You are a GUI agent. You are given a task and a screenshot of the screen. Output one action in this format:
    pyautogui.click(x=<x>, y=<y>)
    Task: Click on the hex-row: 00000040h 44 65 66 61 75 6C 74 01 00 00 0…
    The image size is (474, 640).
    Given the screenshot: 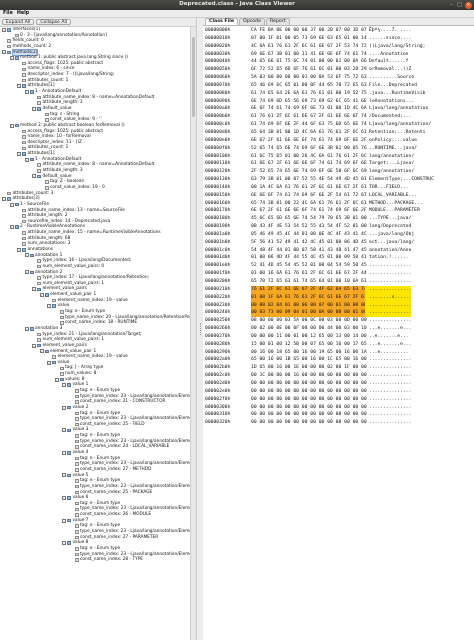 What is the action you would take?
    pyautogui.click(x=338, y=62)
    